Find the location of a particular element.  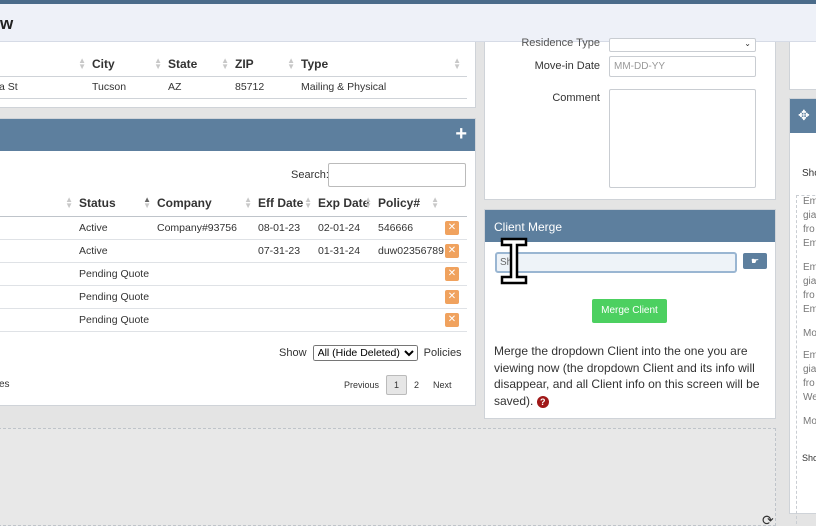

notes-card-header: ✥ is located at coordinates (803, 116).